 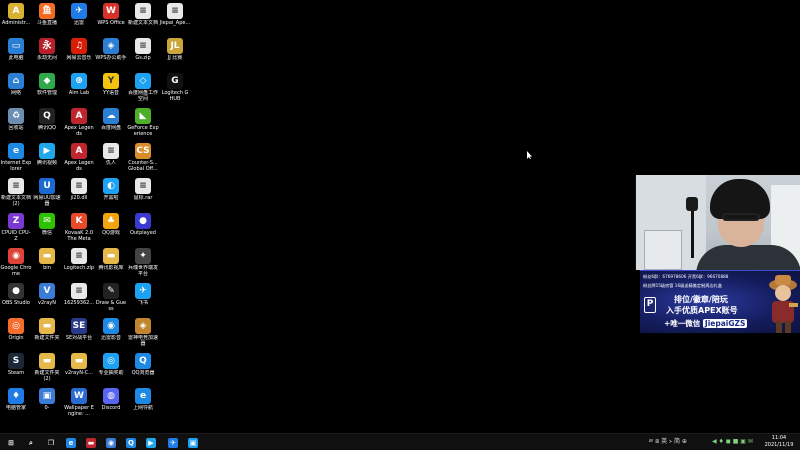 I want to click on app-icon: ●, so click(x=16, y=291).